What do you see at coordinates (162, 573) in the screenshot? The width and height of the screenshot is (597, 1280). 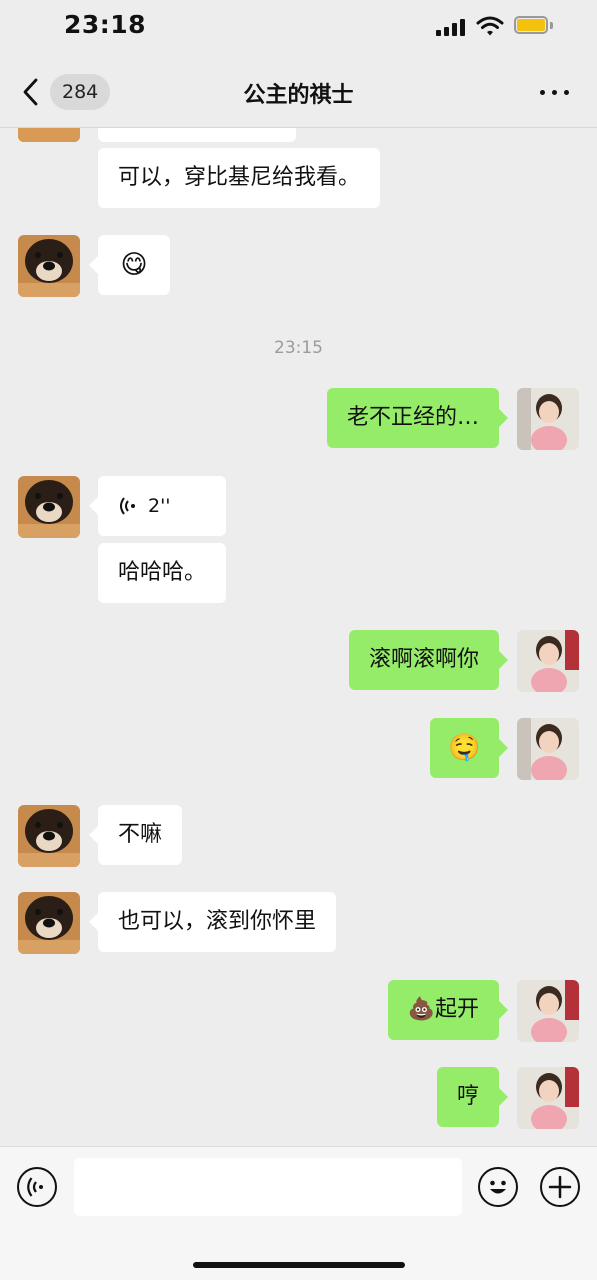 I see `message-bubble: 哈哈哈。` at bounding box center [162, 573].